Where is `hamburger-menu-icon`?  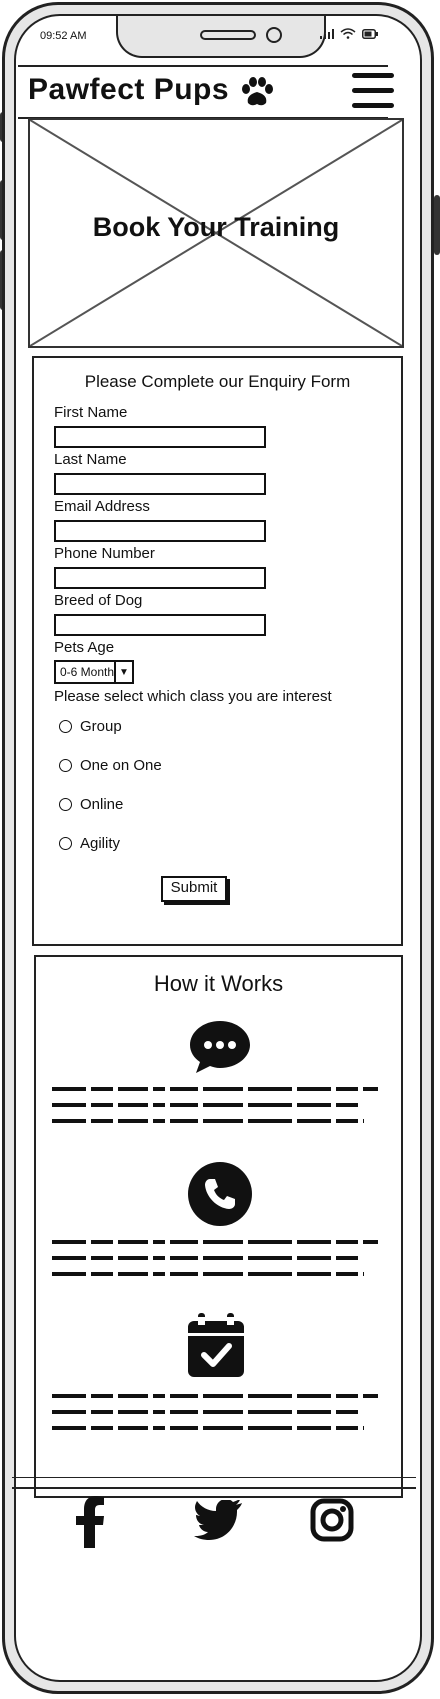 hamburger-menu-icon is located at coordinates (373, 91).